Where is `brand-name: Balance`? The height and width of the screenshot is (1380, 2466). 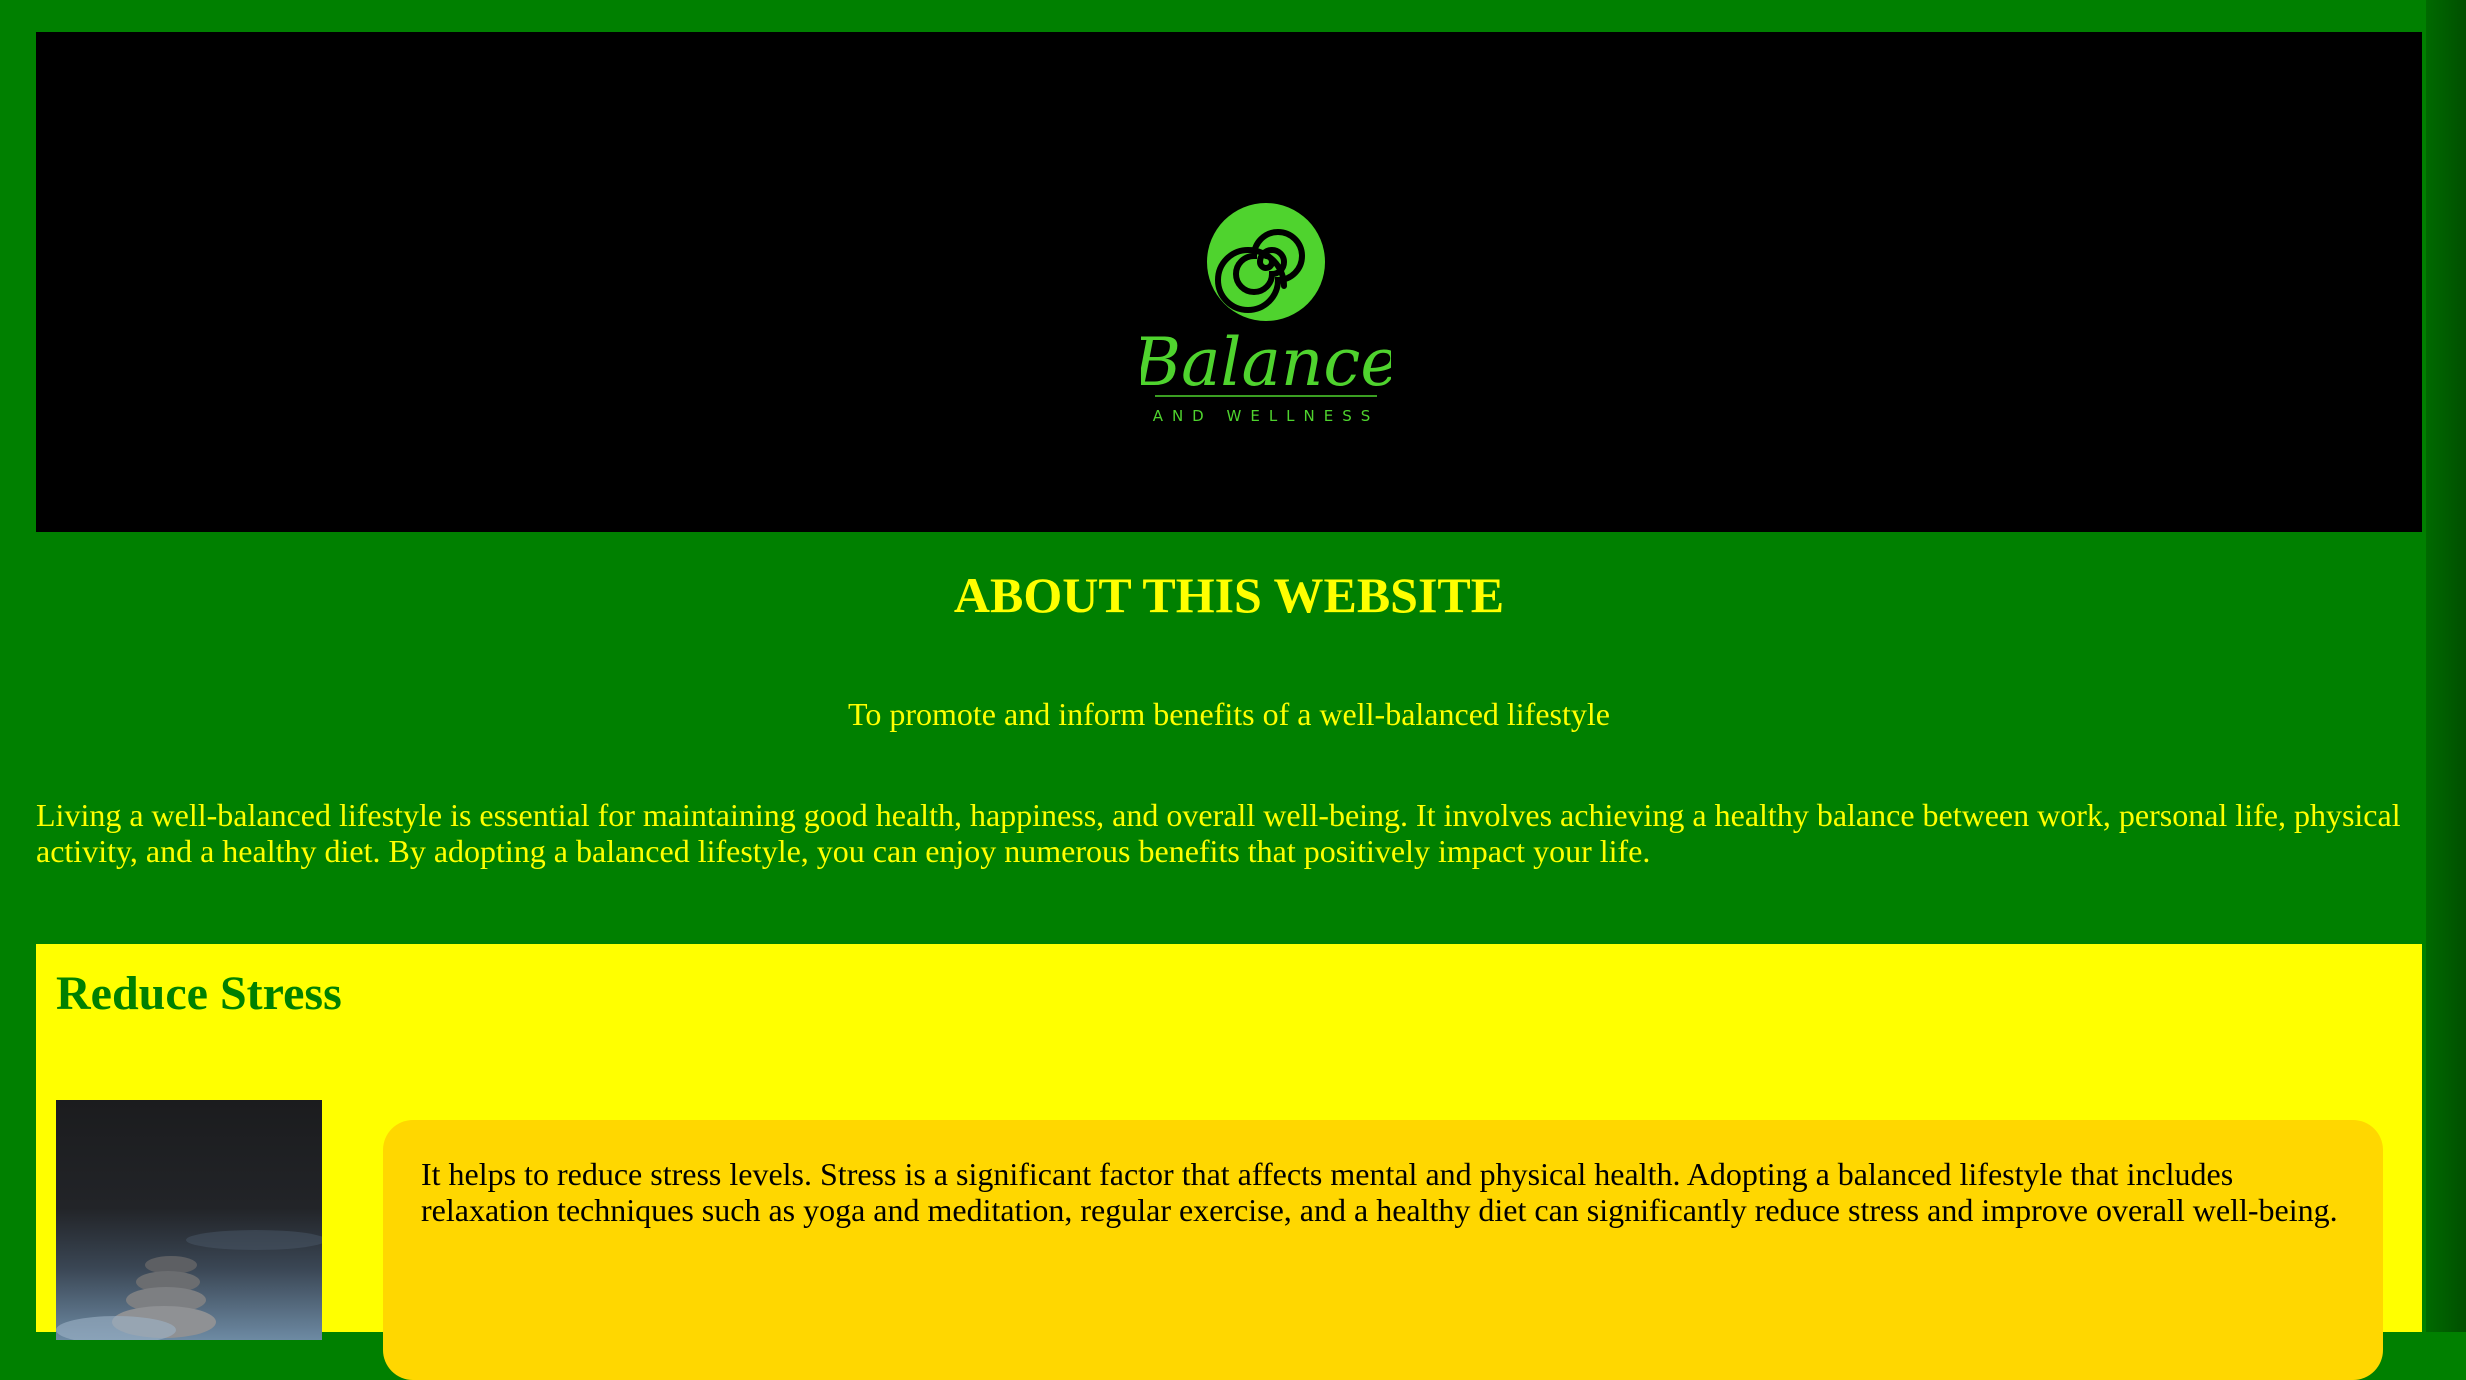 brand-name: Balance is located at coordinates (1266, 362).